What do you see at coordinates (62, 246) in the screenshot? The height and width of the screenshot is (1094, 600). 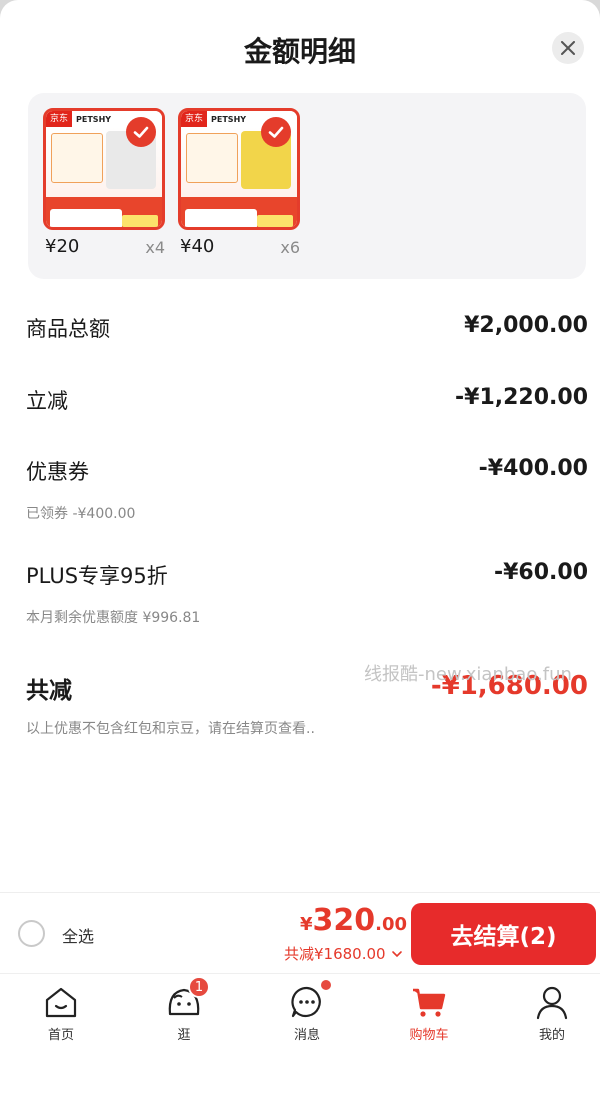 I see `product-price: ¥20` at bounding box center [62, 246].